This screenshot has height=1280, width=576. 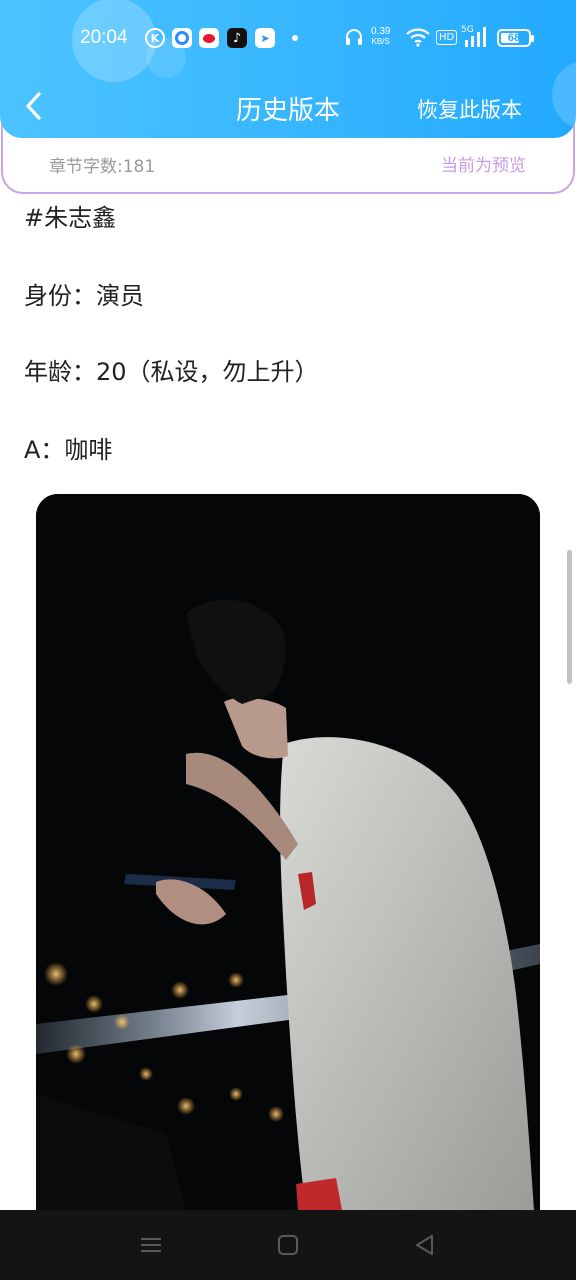 I want to click on content-line: 年龄：20（私设，勿上升）, so click(x=171, y=372).